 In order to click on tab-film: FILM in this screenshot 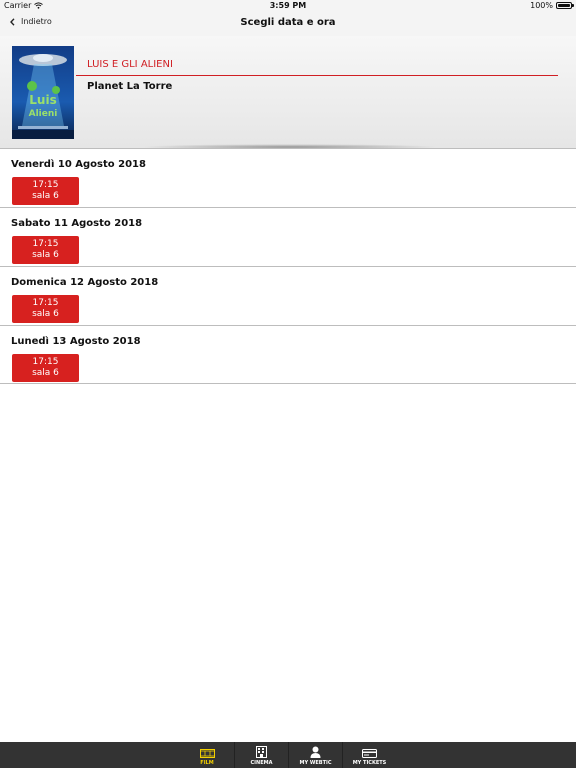, I will do `click(207, 755)`.